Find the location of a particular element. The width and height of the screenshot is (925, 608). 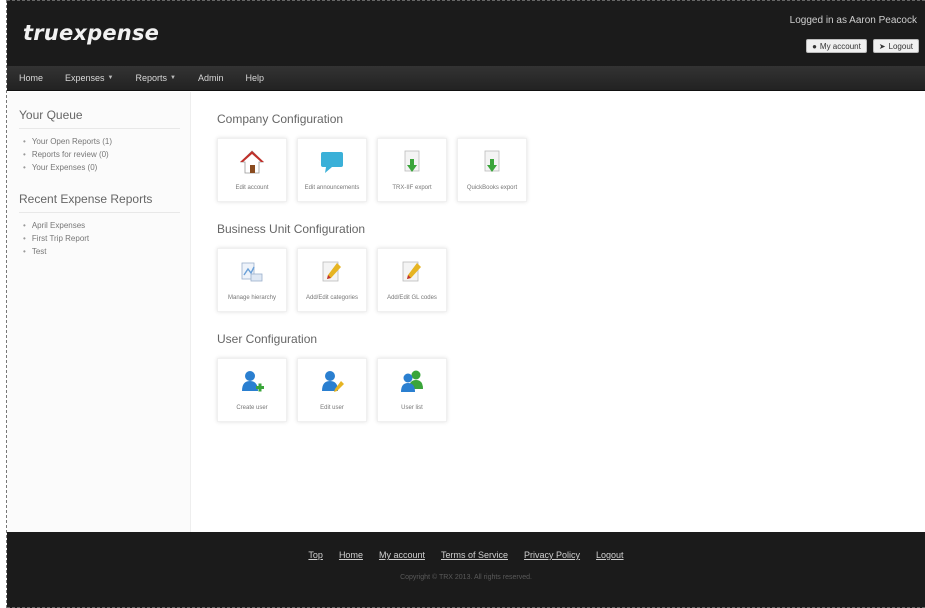

recent-reports-list: • April Expenses • First Trip Report • Test is located at coordinates (99, 238).